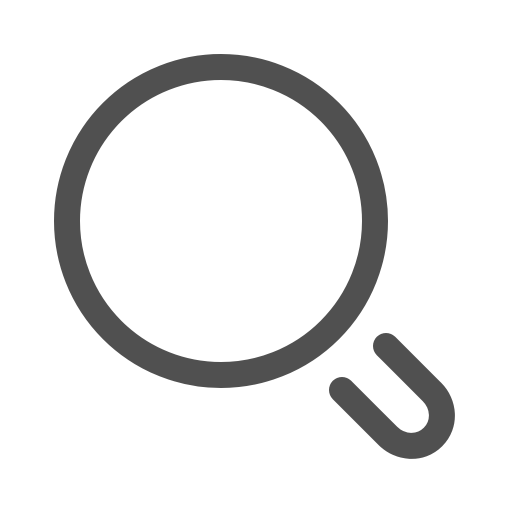  What do you see at coordinates (392, 396) in the screenshot?
I see `magnifier-handle` at bounding box center [392, 396].